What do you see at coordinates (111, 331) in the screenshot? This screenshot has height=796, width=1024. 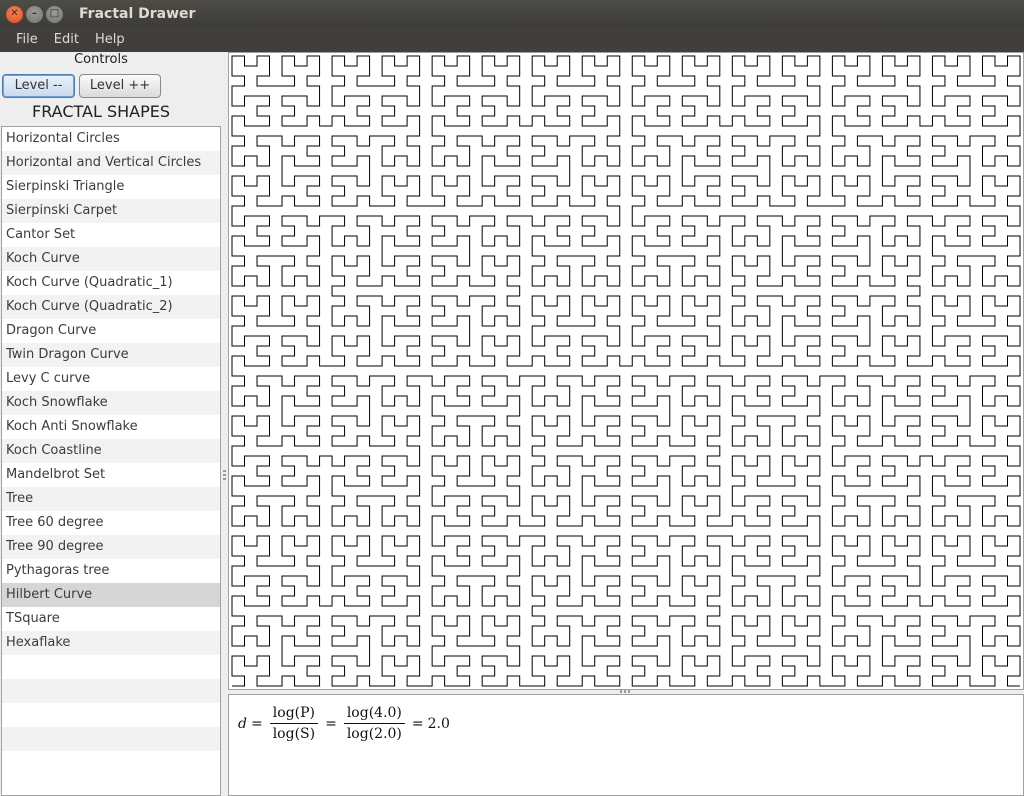 I see `list-item: Dragon Curve` at bounding box center [111, 331].